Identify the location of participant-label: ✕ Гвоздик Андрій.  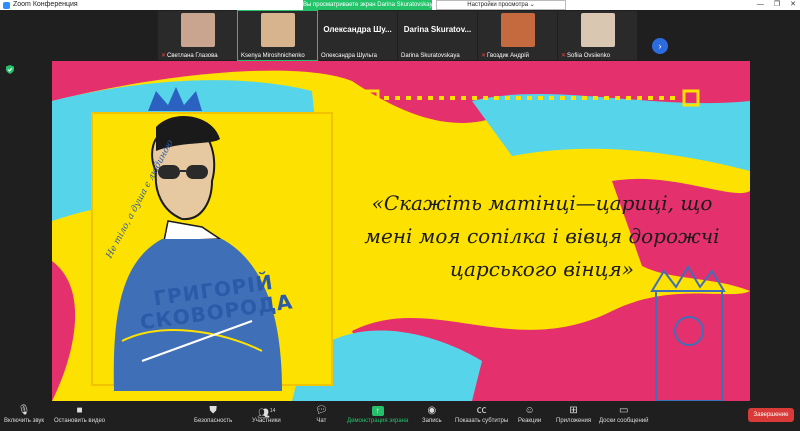
(505, 56).